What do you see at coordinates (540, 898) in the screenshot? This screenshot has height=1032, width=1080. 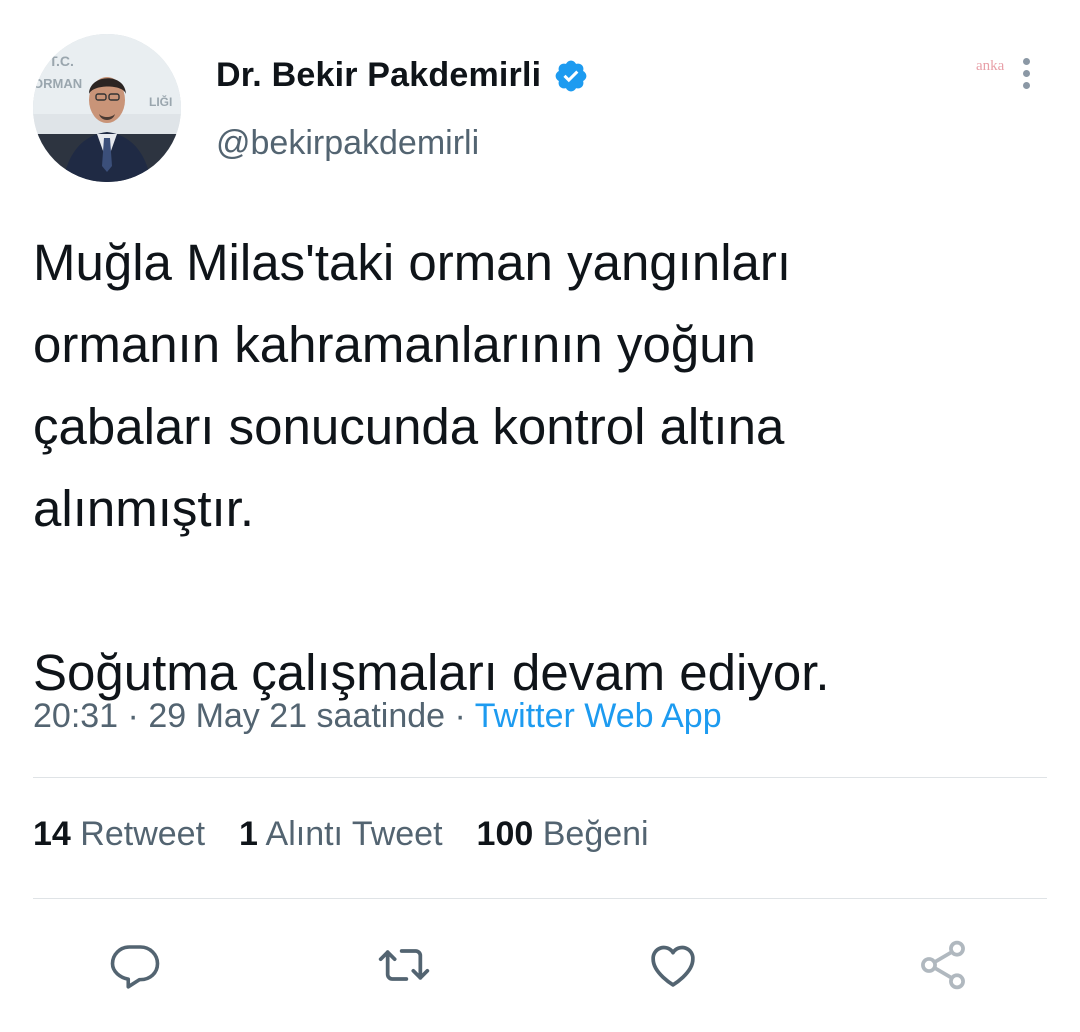 I see `divider-bottom` at bounding box center [540, 898].